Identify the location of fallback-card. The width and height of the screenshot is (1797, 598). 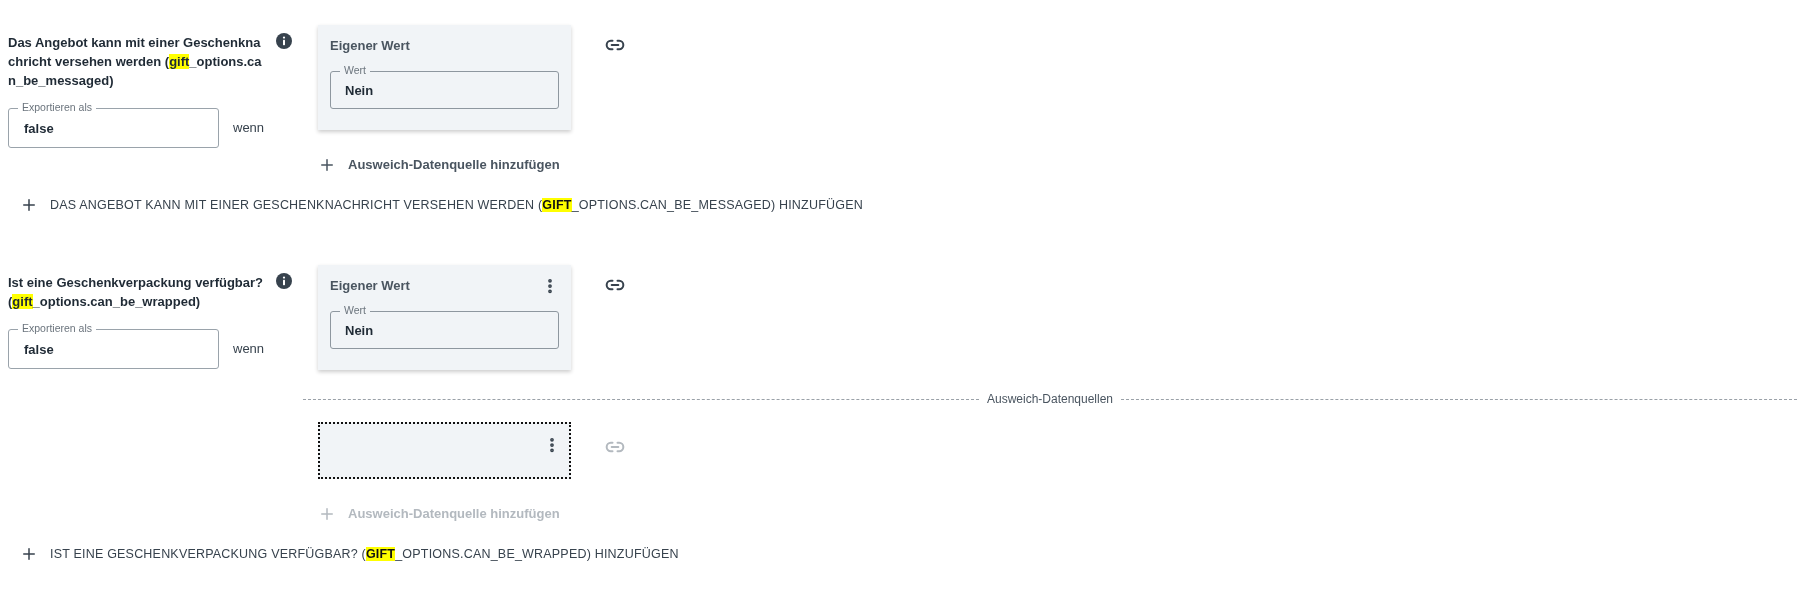
(444, 450).